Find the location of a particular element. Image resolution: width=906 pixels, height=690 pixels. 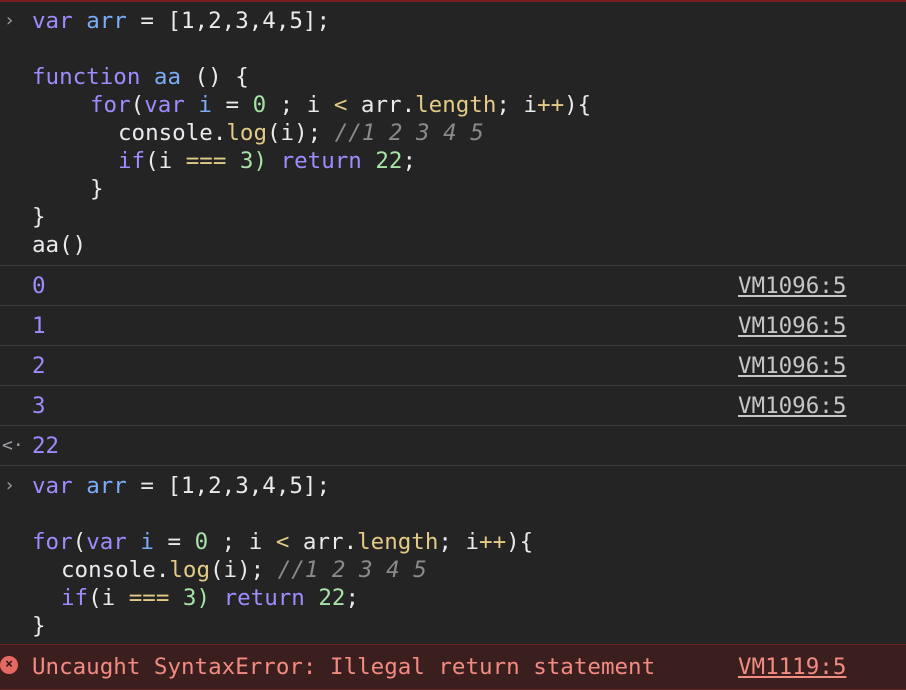

log-row: 2 VM1096:5 is located at coordinates (453, 365).